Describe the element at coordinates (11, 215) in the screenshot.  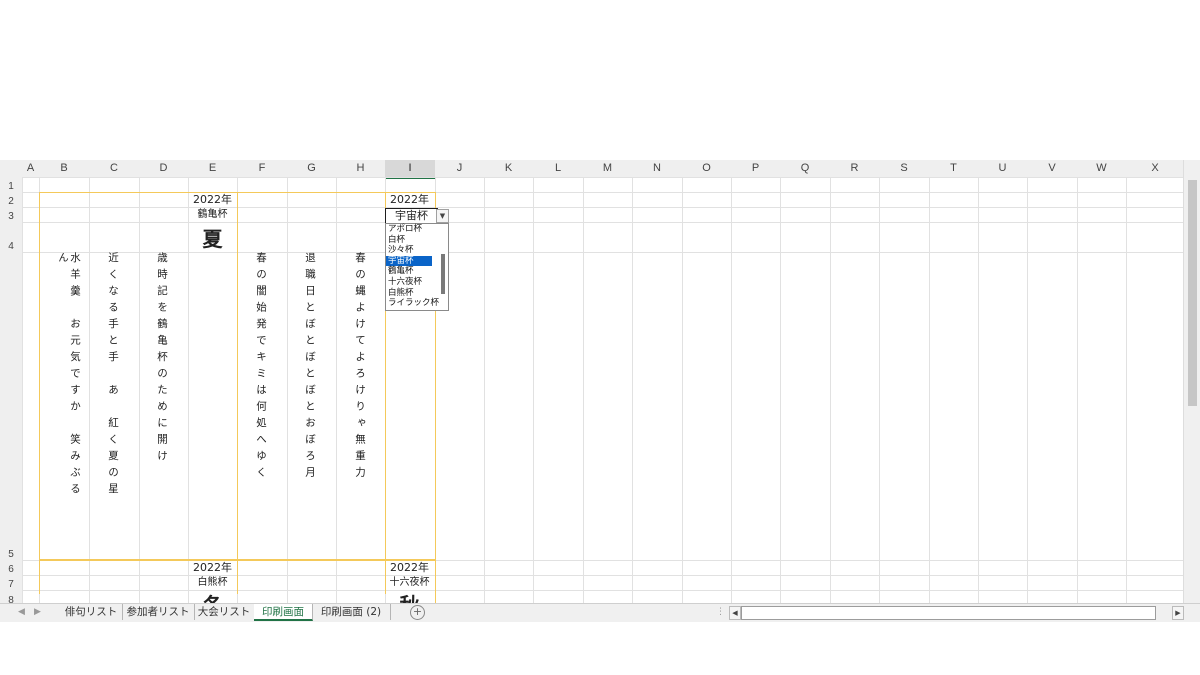
I see `row-header-3: 3` at that location.